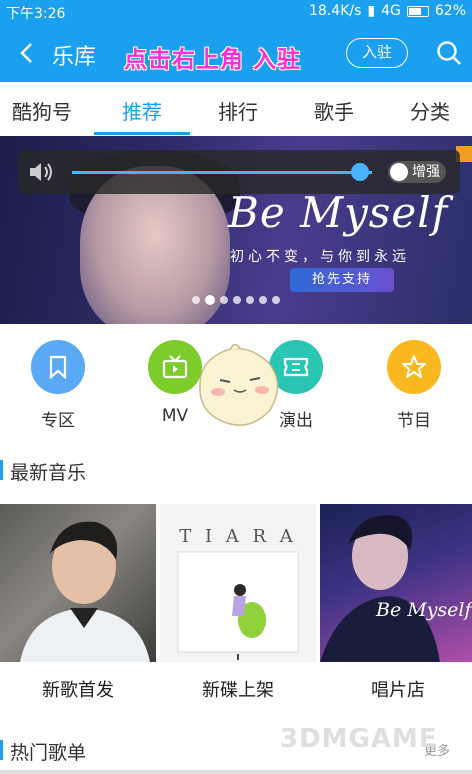 The width and height of the screenshot is (472, 774). I want to click on card-new-songs: 新歌首发, so click(78, 603).